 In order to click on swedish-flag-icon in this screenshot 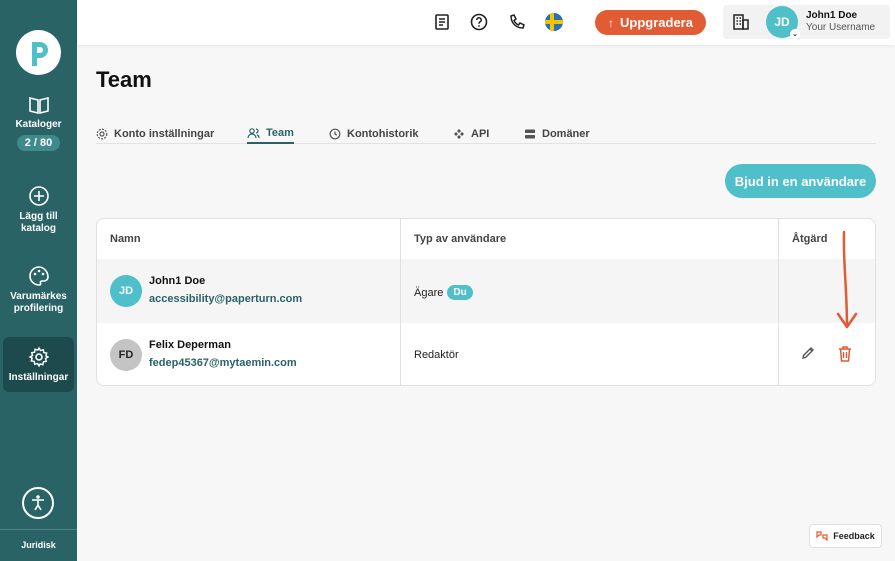, I will do `click(554, 22)`.